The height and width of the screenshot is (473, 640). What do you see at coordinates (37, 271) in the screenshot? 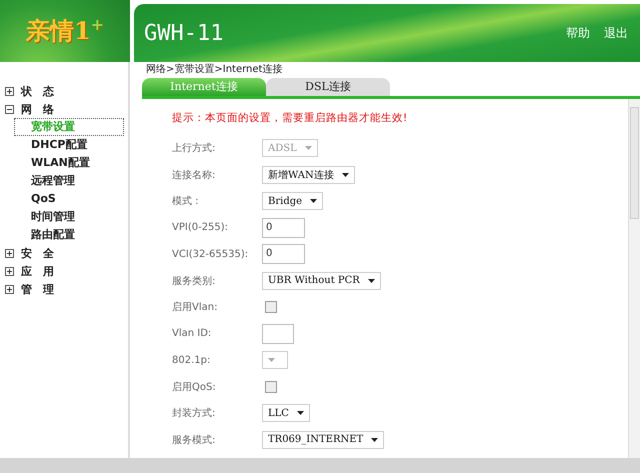
I see `sidebar-group: 应 用` at bounding box center [37, 271].